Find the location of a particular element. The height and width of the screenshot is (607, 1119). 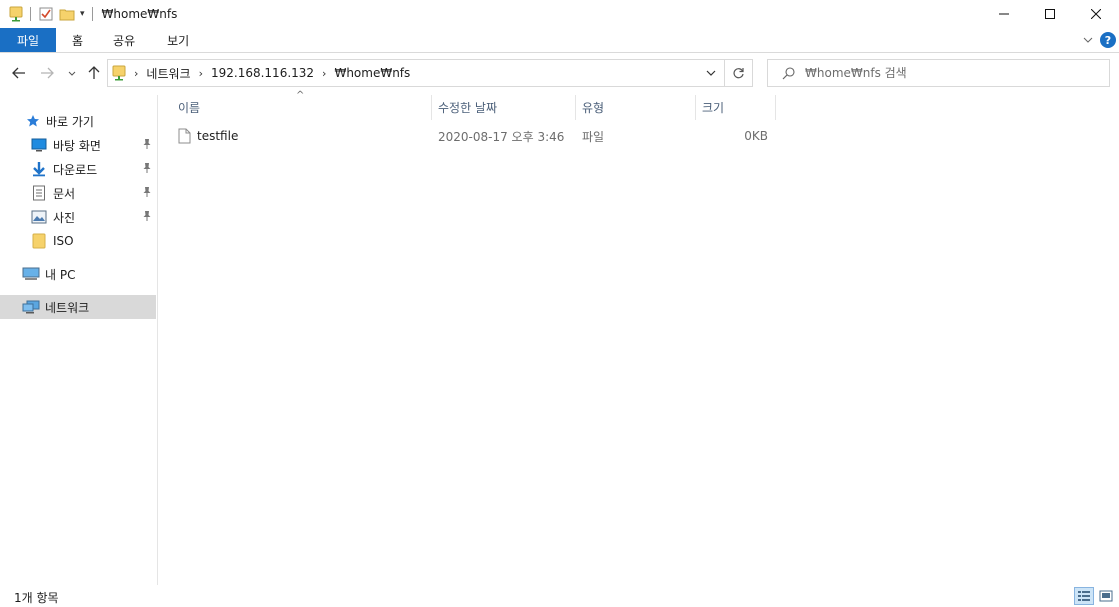

window-title: ₩home₩nfs is located at coordinates (139, 13).